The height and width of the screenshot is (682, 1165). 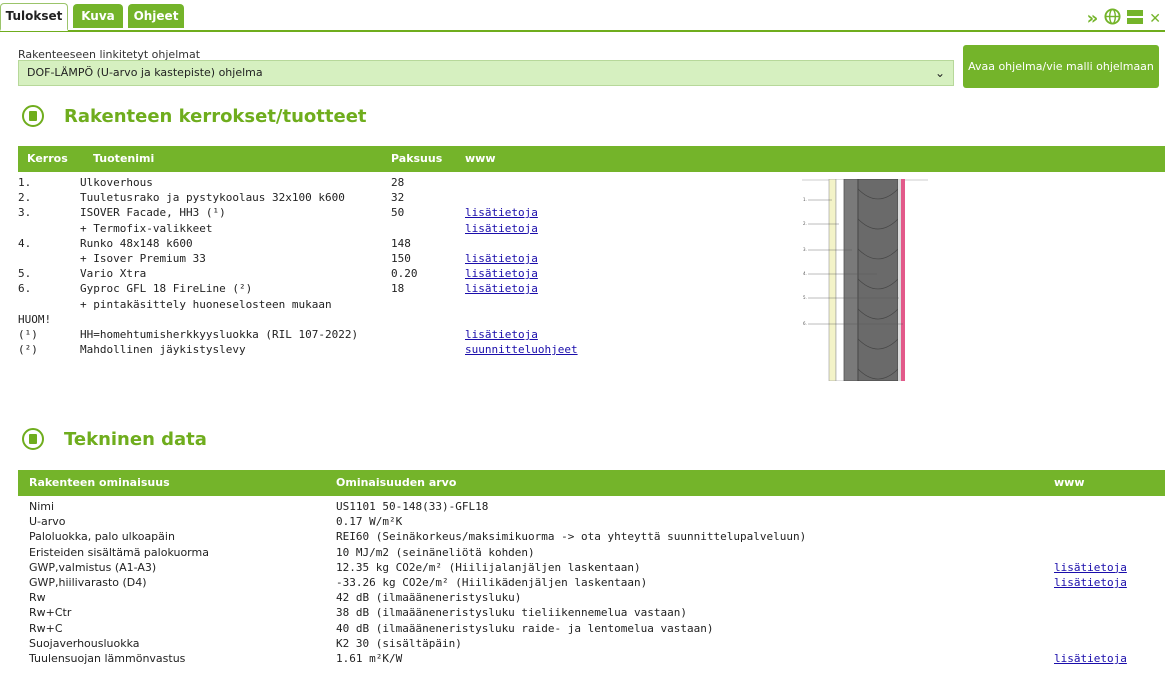 I want to click on header-kerros: Kerros, so click(x=47, y=158).